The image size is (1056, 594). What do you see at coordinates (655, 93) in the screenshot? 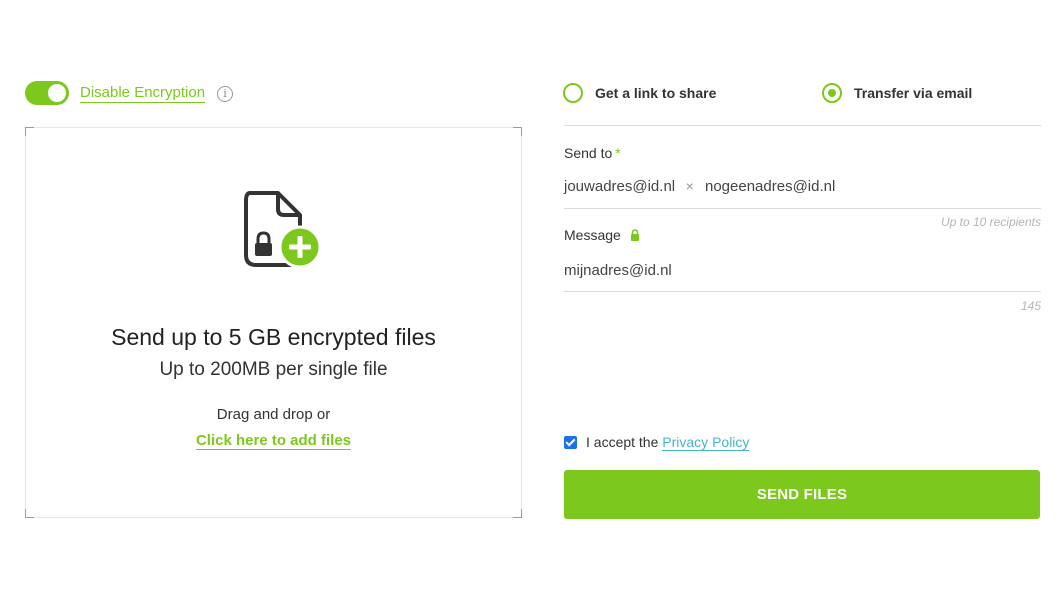
I see `radio-get-link-label: Get a link to share` at bounding box center [655, 93].